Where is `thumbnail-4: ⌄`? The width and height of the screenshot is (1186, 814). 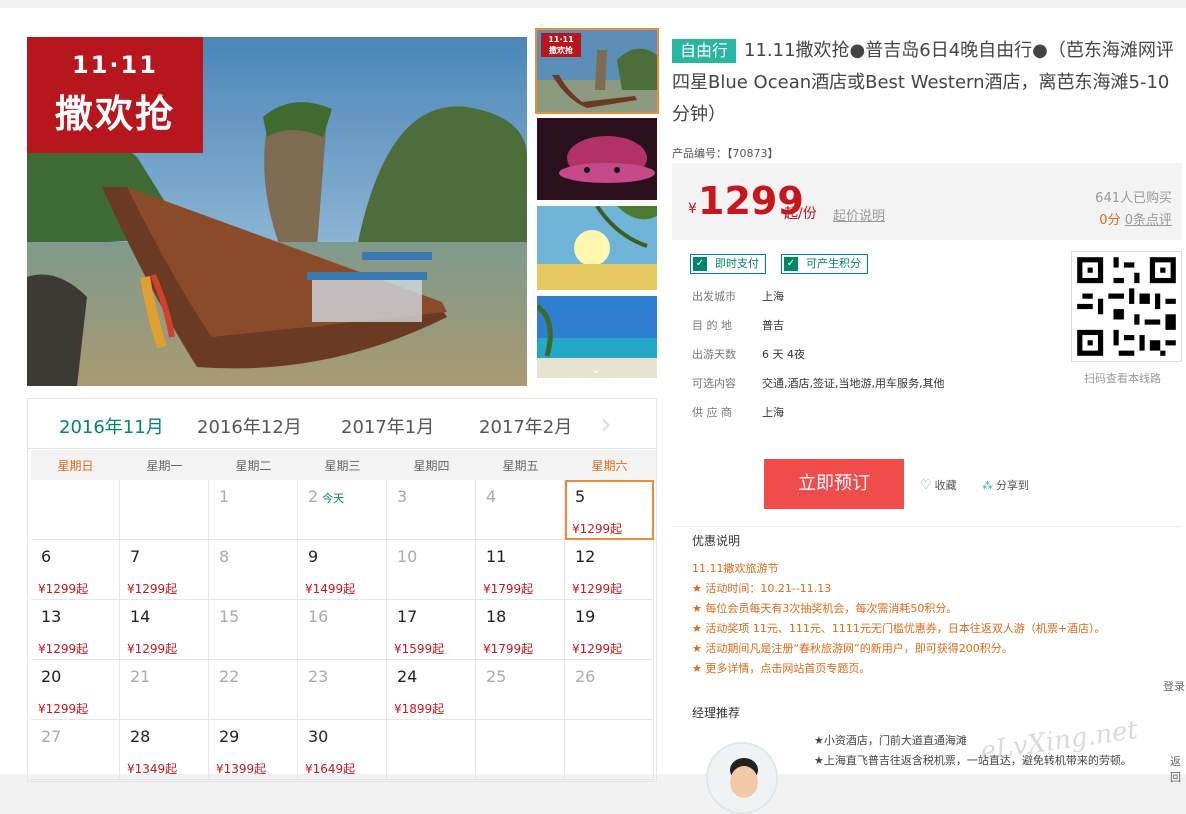
thumbnail-4: ⌄ is located at coordinates (597, 337).